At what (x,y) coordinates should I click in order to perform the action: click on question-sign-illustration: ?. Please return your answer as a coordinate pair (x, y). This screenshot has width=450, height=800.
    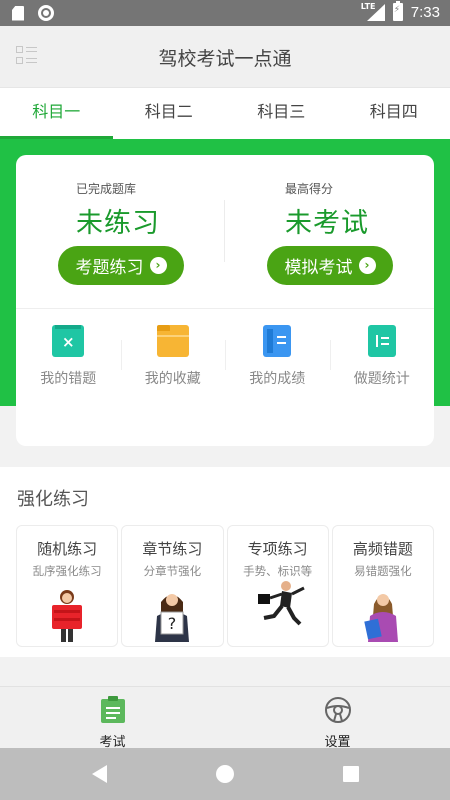
    Looking at the image, I should click on (172, 618).